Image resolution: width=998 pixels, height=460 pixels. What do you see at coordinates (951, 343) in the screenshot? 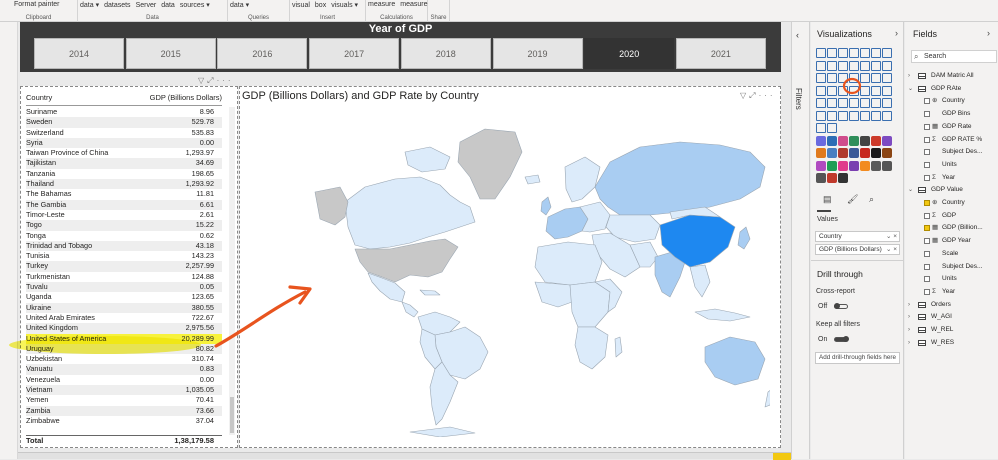
I see `field-table: › W_RES` at bounding box center [951, 343].